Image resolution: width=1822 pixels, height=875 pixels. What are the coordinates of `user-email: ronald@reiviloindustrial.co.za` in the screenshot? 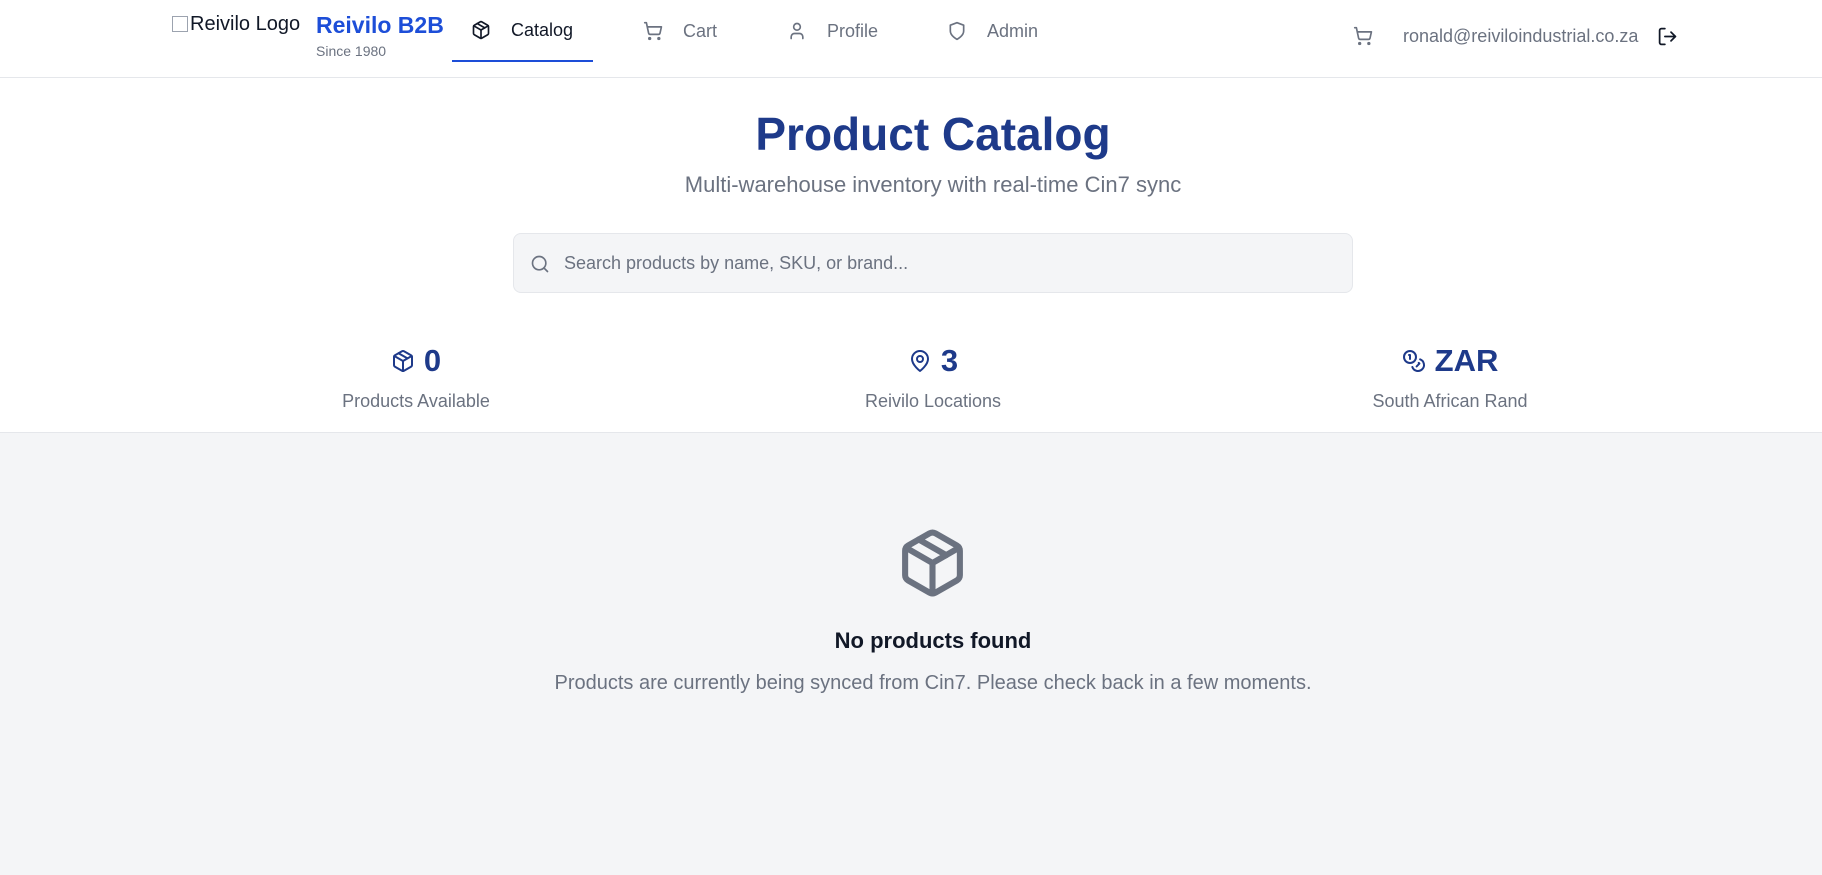 It's located at (1521, 36).